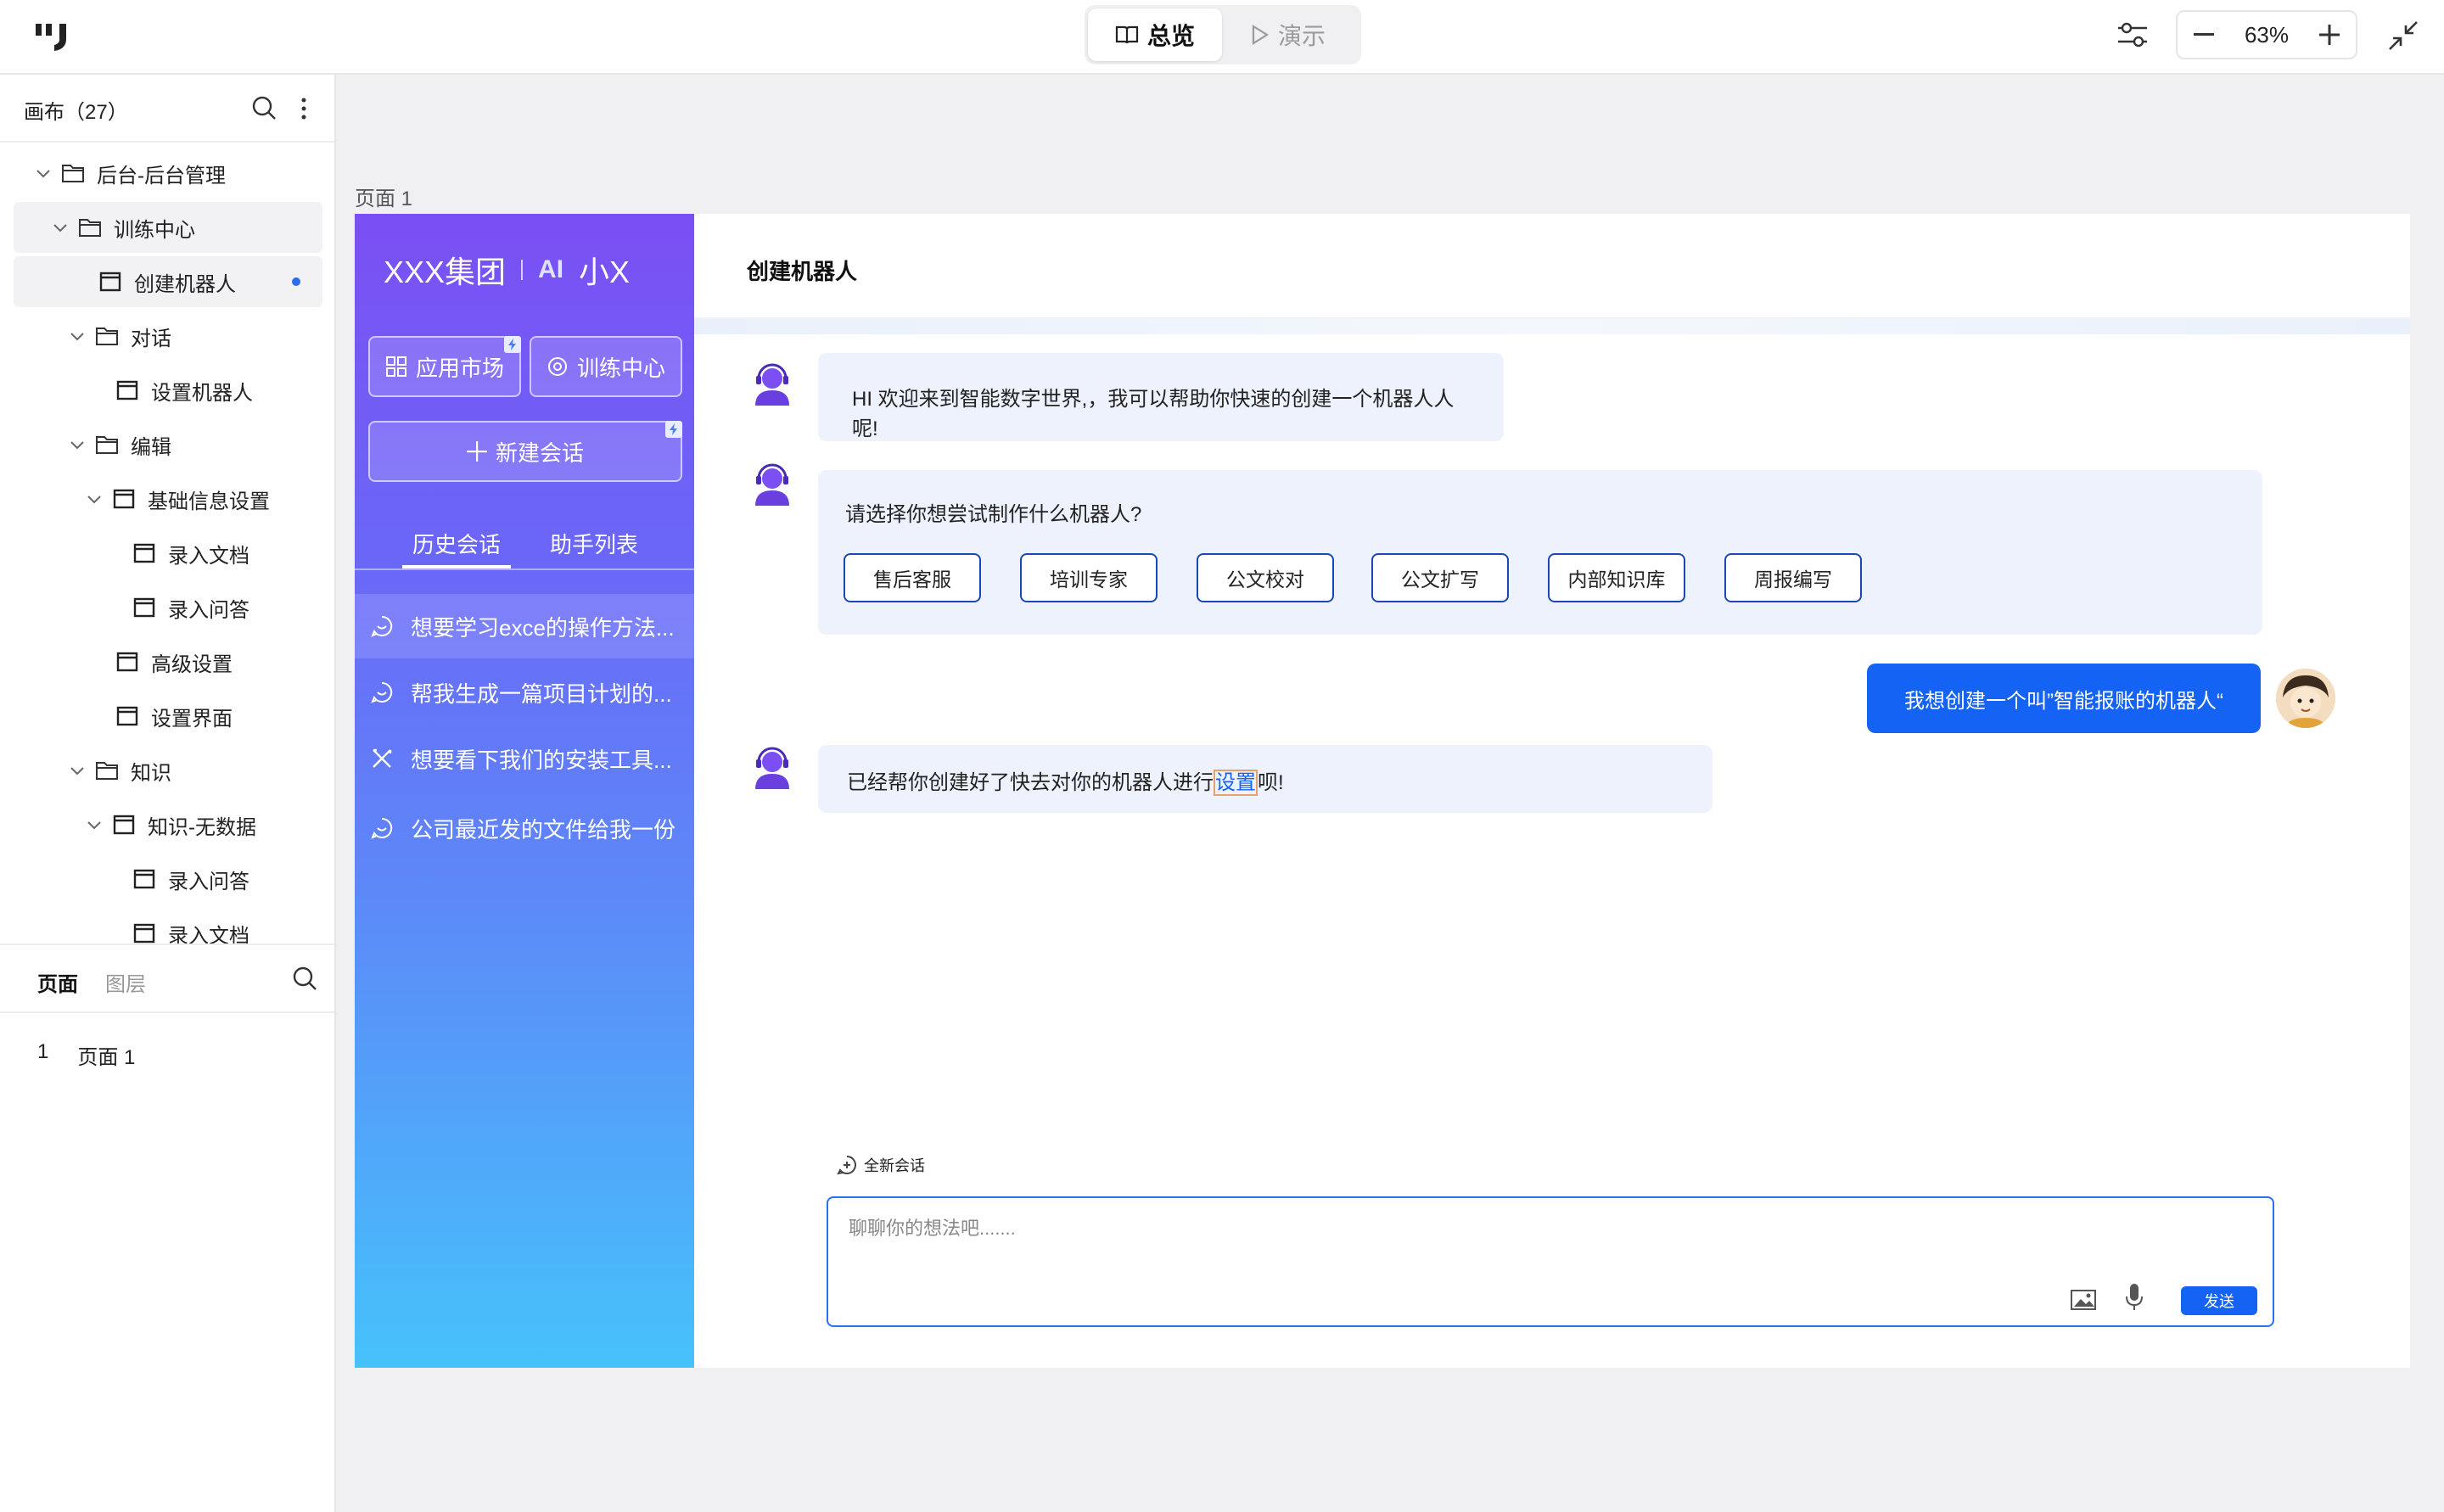 This screenshot has height=1512, width=2444. I want to click on new-chat-icon, so click(846, 1165).